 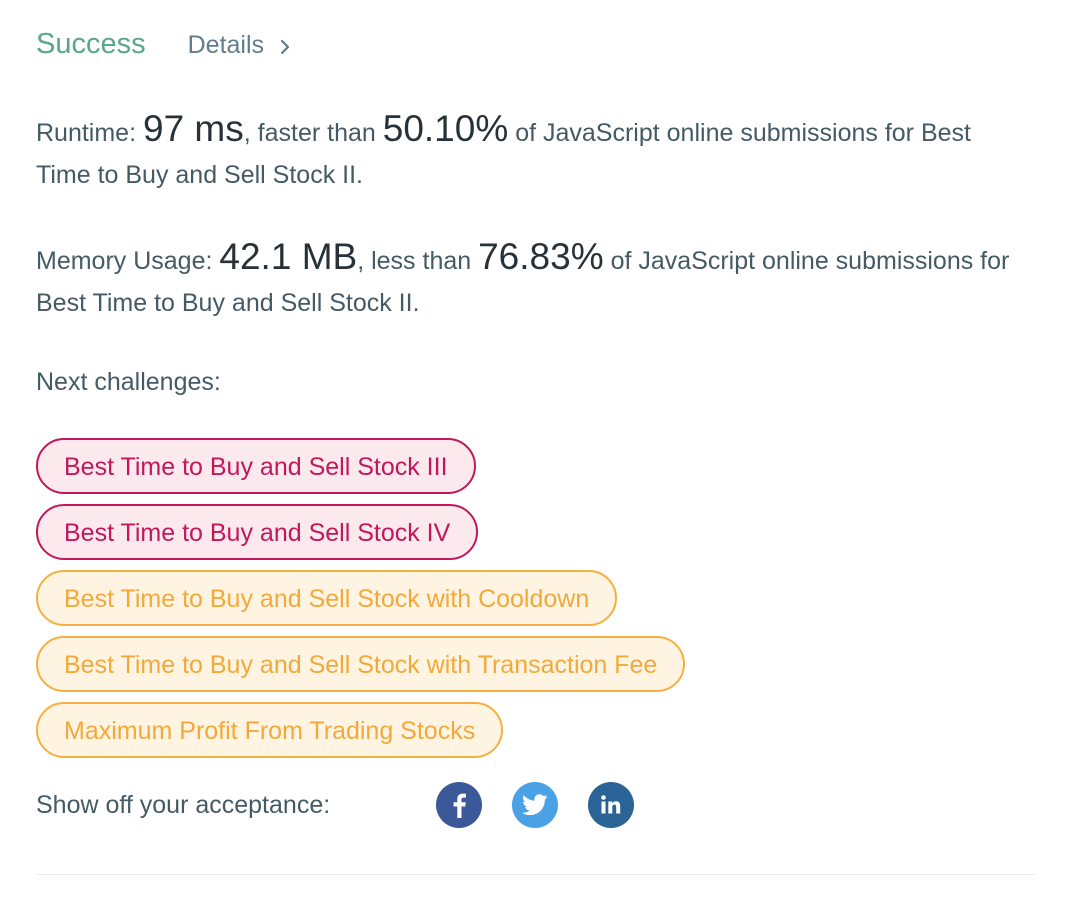 I want to click on challenge-chip: Best Time to Buy and Sell Stock III, so click(x=256, y=466).